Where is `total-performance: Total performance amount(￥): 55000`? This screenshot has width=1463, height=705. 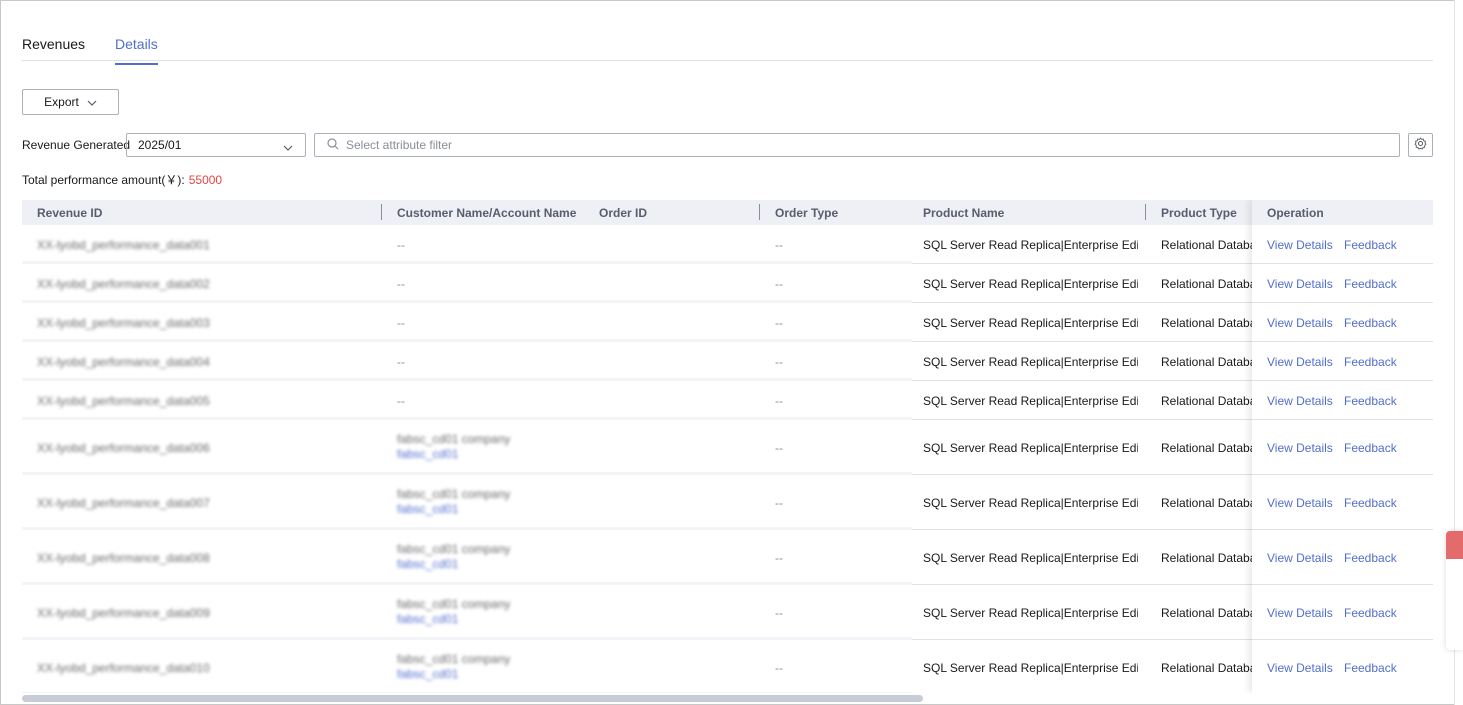 total-performance: Total performance amount(￥): 55000 is located at coordinates (122, 179).